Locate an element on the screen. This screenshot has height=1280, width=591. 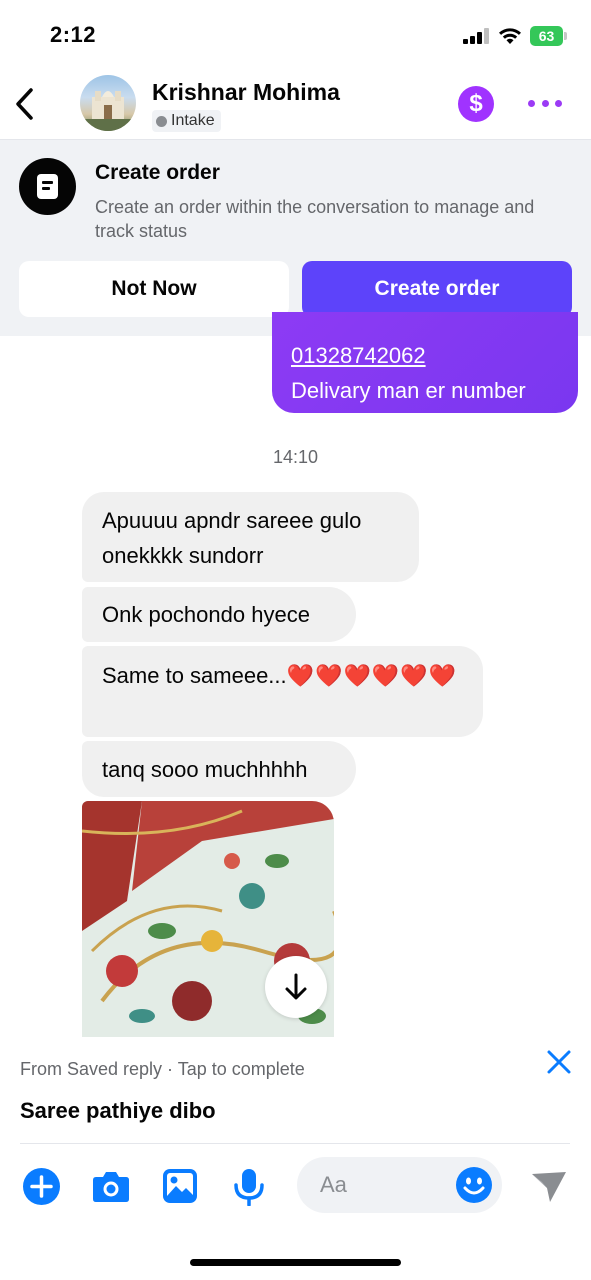
message-text: tanq sooo muchhhhh is located at coordinates (205, 769).